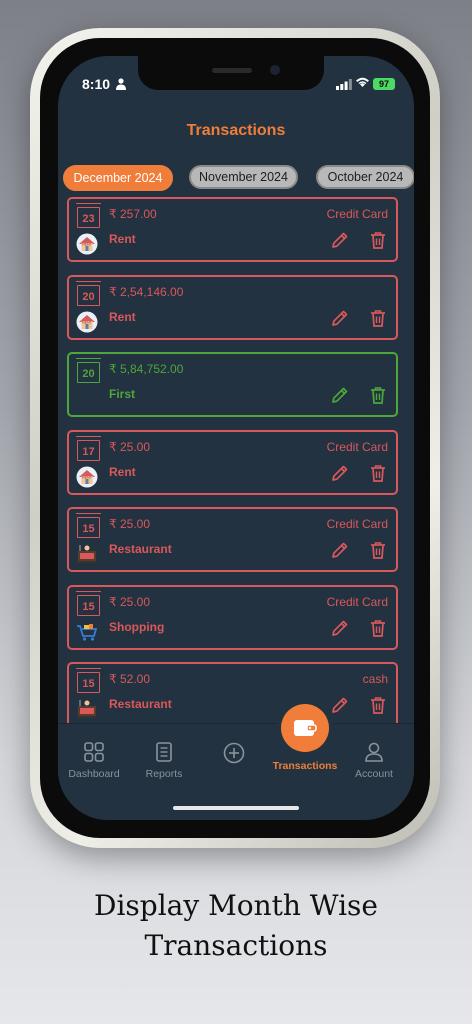 Image resolution: width=472 pixels, height=1024 pixels. I want to click on wallet-icon, so click(305, 728).